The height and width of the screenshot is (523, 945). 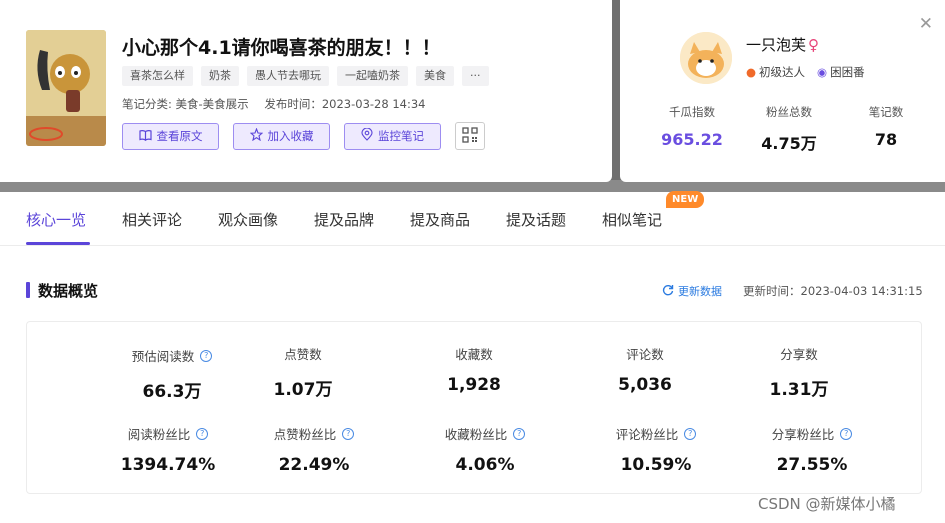 I want to click on author-level: ● 初级达人, so click(x=775, y=72).